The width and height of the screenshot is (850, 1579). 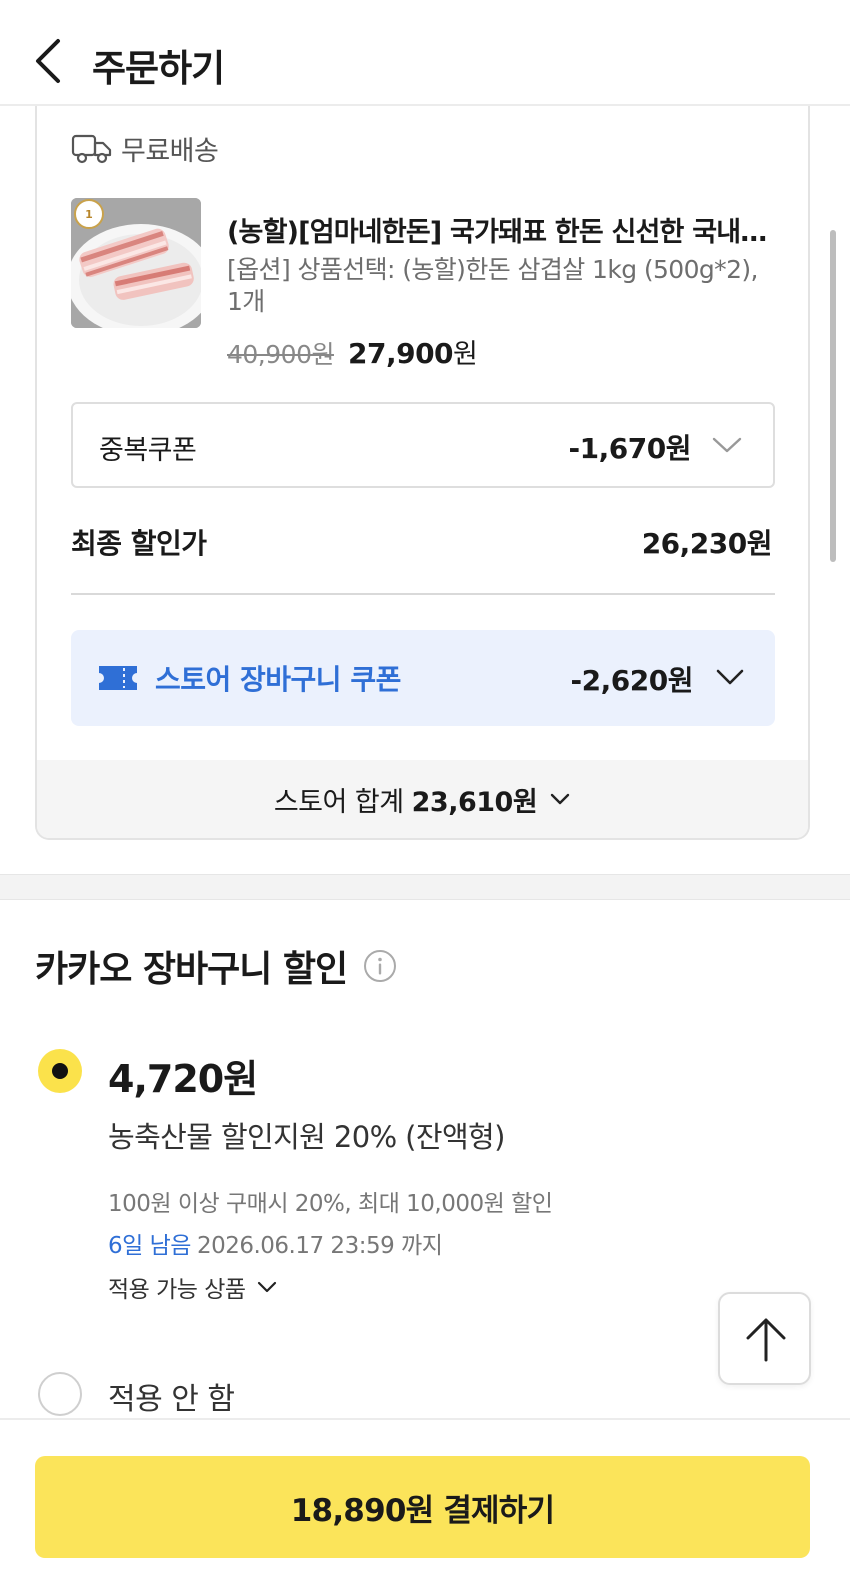 What do you see at coordinates (177, 1290) in the screenshot?
I see `applicable-products-label: 적용 가능 상품` at bounding box center [177, 1290].